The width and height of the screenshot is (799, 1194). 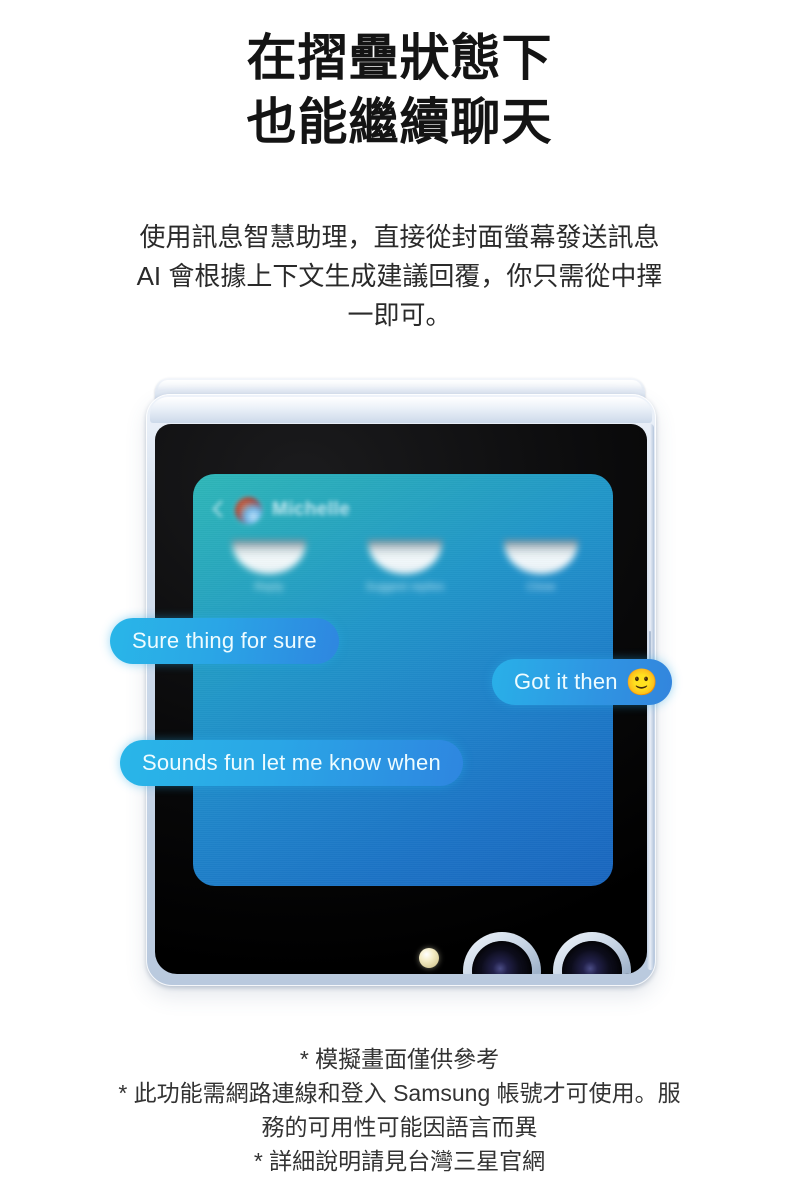 What do you see at coordinates (502, 953) in the screenshot?
I see `camera-lens-wide-icon` at bounding box center [502, 953].